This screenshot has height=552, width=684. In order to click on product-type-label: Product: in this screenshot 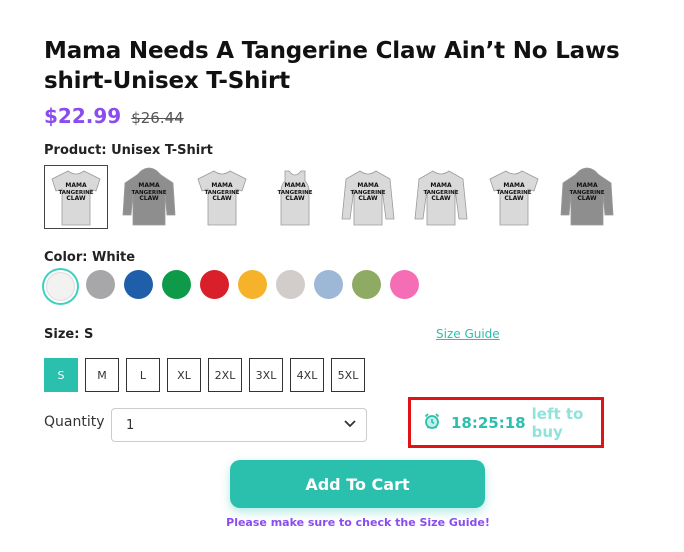, I will do `click(75, 150)`.